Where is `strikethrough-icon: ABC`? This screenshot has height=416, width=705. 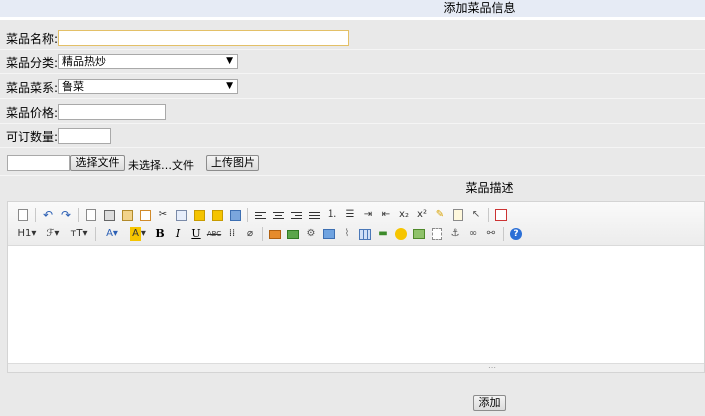
strikethrough-icon: ABC is located at coordinates (214, 234).